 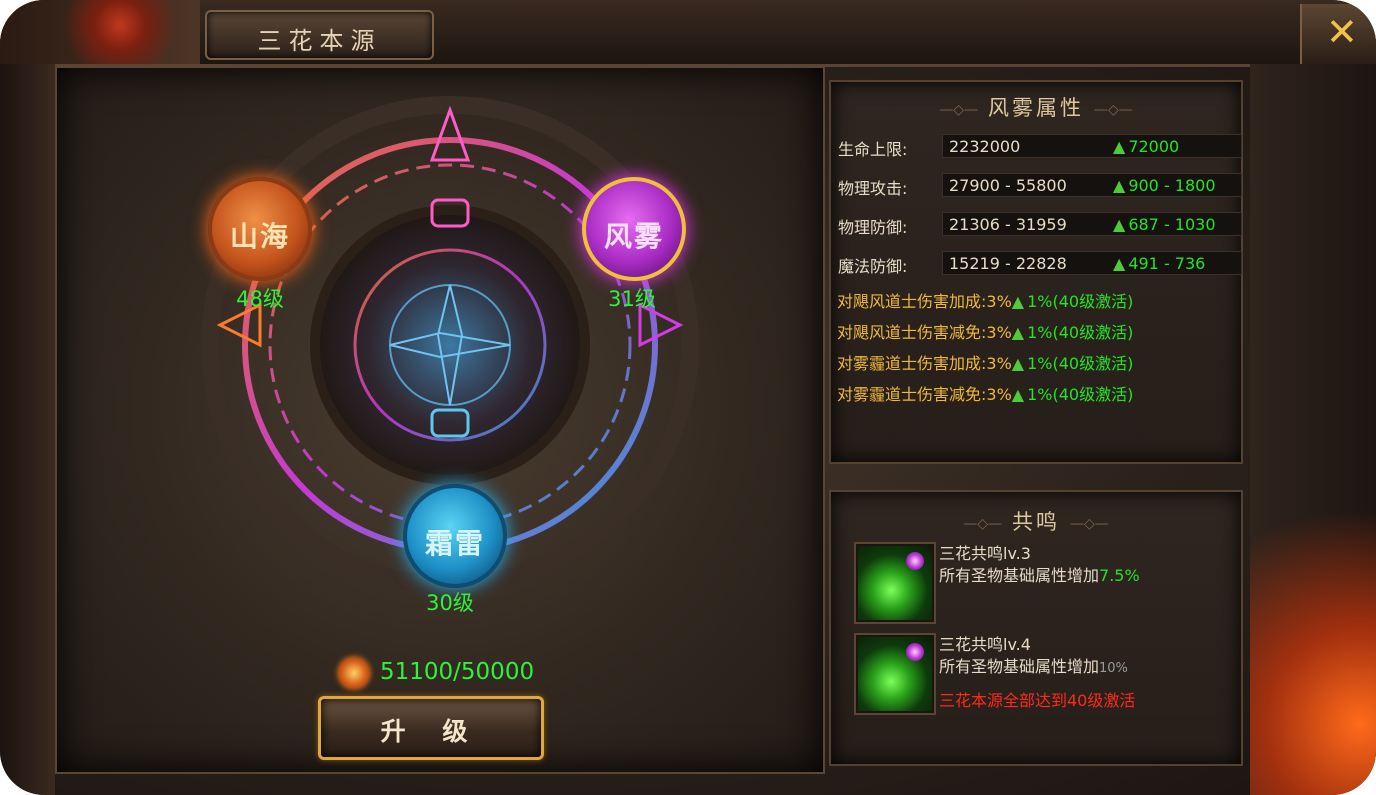 What do you see at coordinates (1092, 263) in the screenshot?
I see `stat-value-box: 15219 - 22828 ▲ 491 - 736` at bounding box center [1092, 263].